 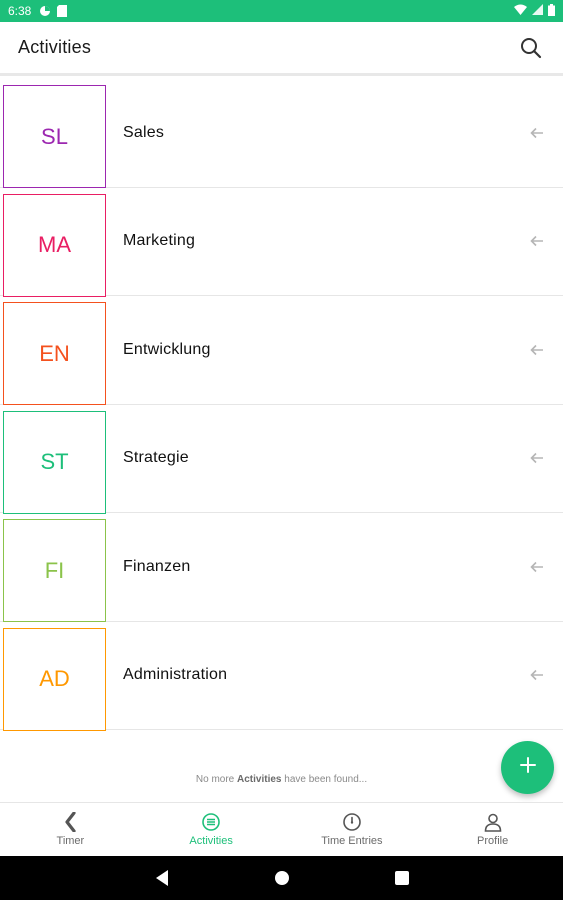 What do you see at coordinates (402, 878) in the screenshot?
I see `recents-icon` at bounding box center [402, 878].